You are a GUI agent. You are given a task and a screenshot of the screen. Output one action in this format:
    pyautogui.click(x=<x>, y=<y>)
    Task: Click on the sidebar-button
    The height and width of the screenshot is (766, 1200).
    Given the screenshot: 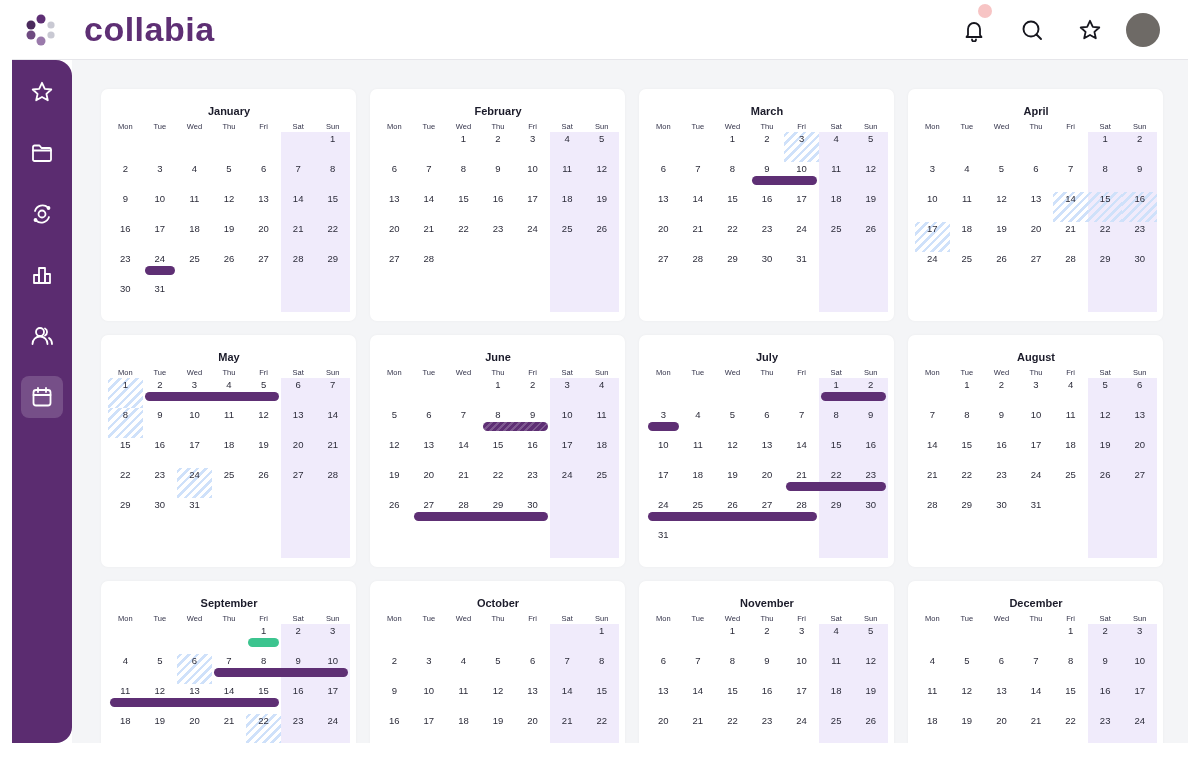 What is the action you would take?
    pyautogui.click(x=42, y=397)
    